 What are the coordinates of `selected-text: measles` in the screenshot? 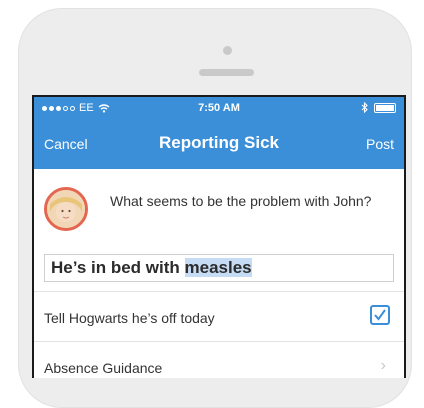 It's located at (218, 267).